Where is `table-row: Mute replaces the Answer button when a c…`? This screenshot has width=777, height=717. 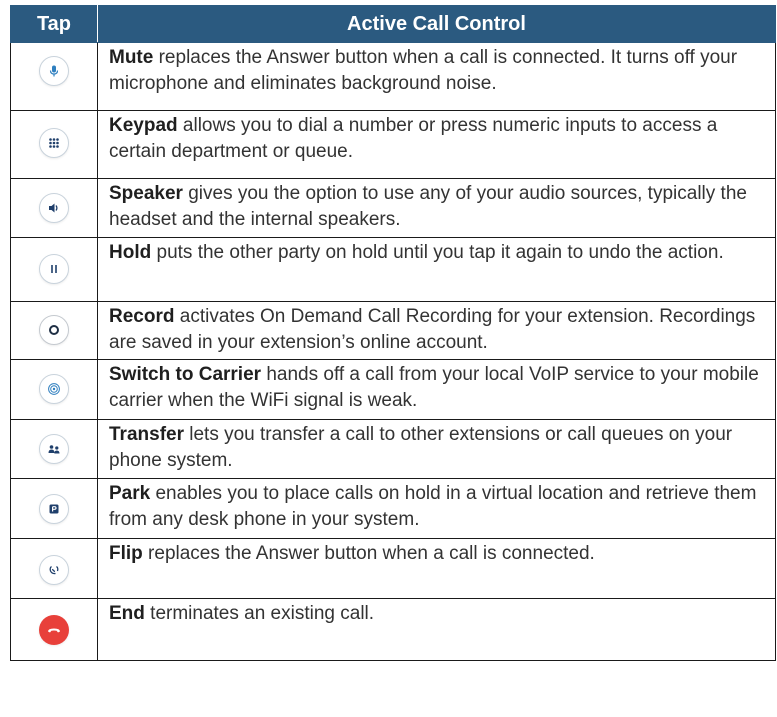
table-row: Mute replaces the Answer button when a c… is located at coordinates (393, 76).